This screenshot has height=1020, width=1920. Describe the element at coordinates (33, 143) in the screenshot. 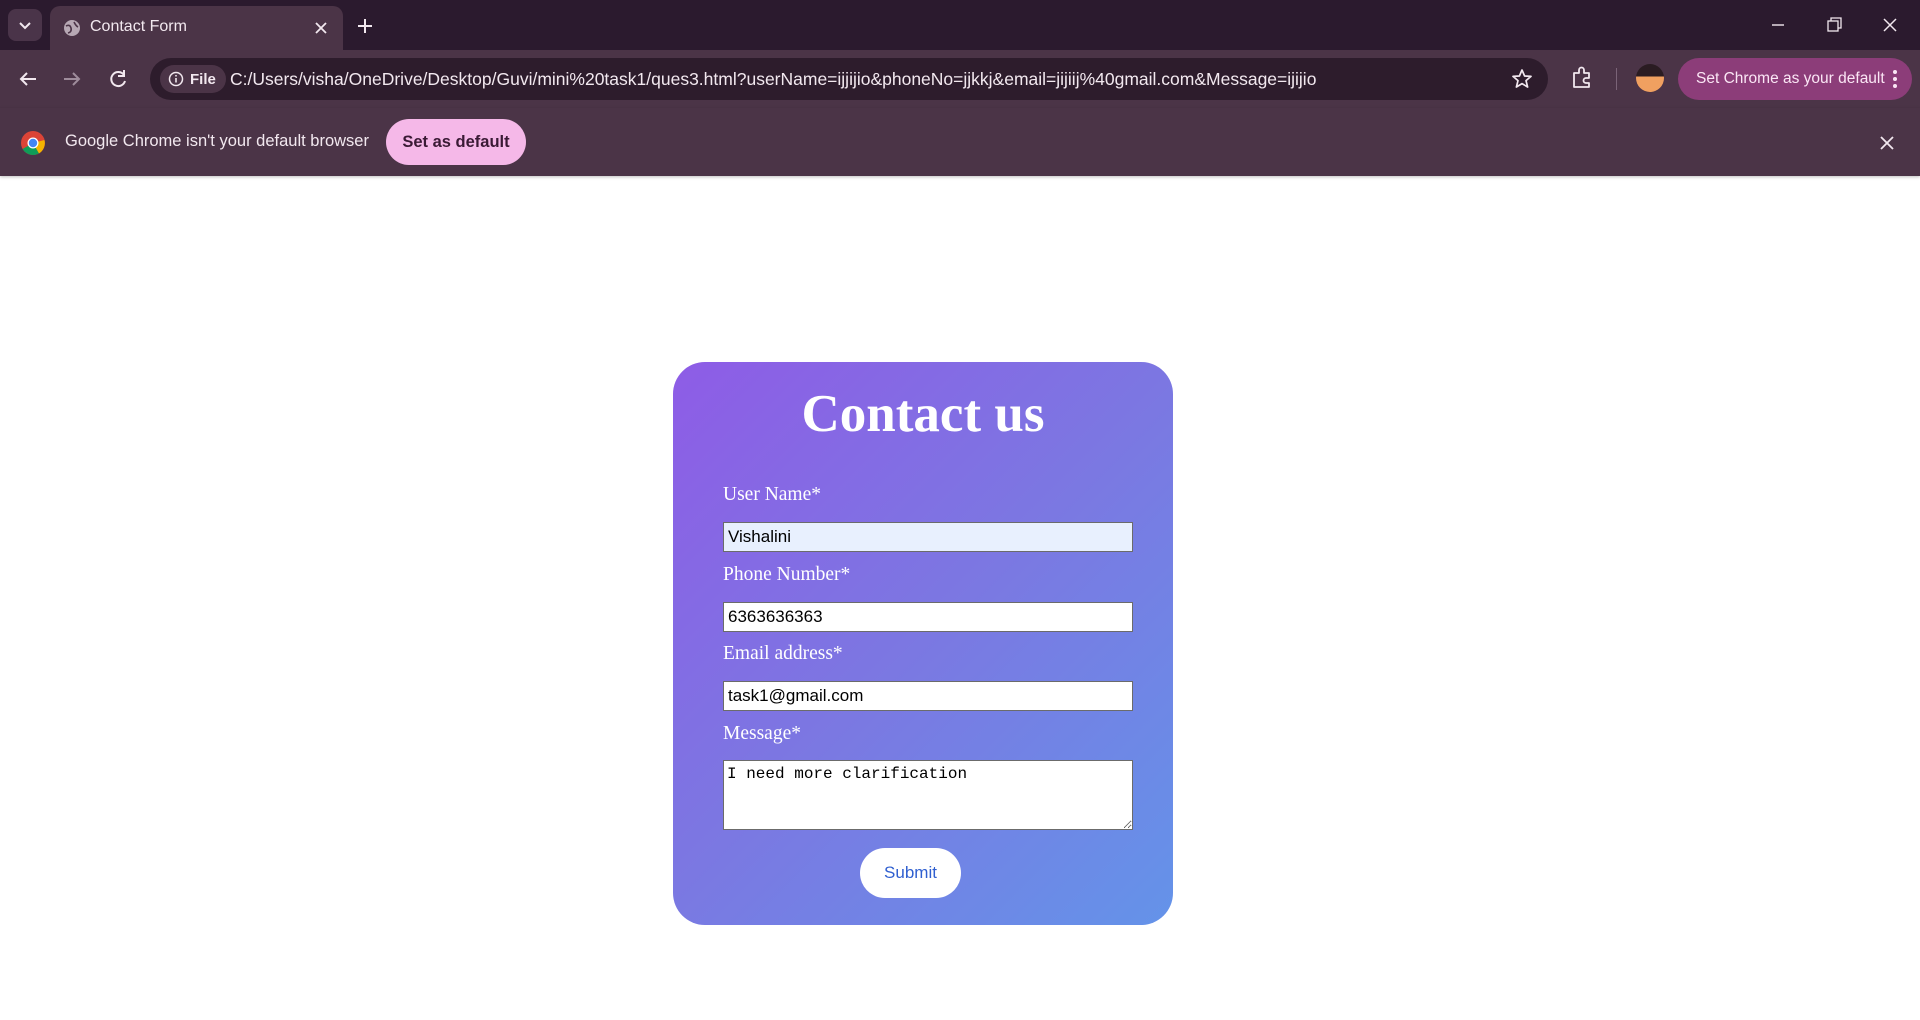

I see `chrome-logo-icon` at that location.